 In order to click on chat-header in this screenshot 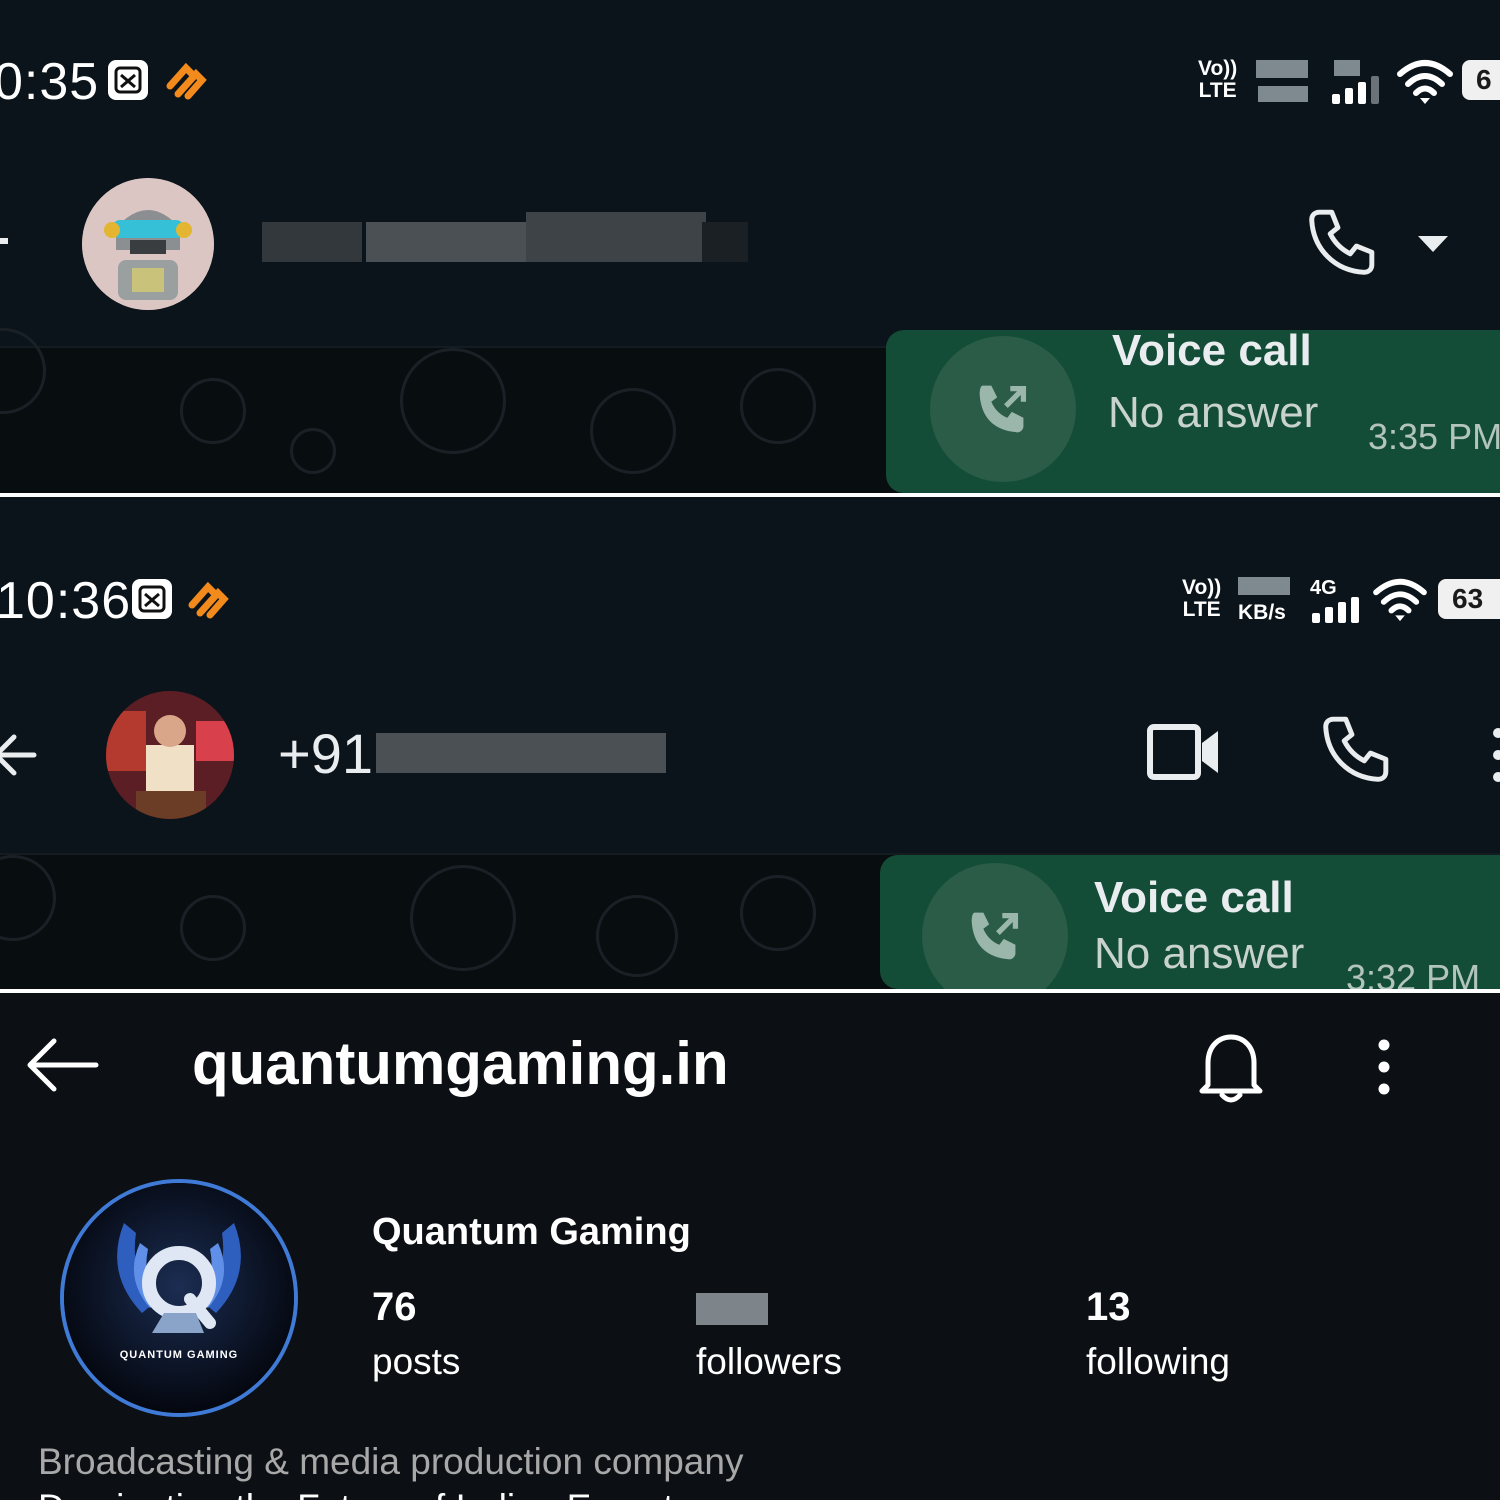, I will do `click(750, 243)`.